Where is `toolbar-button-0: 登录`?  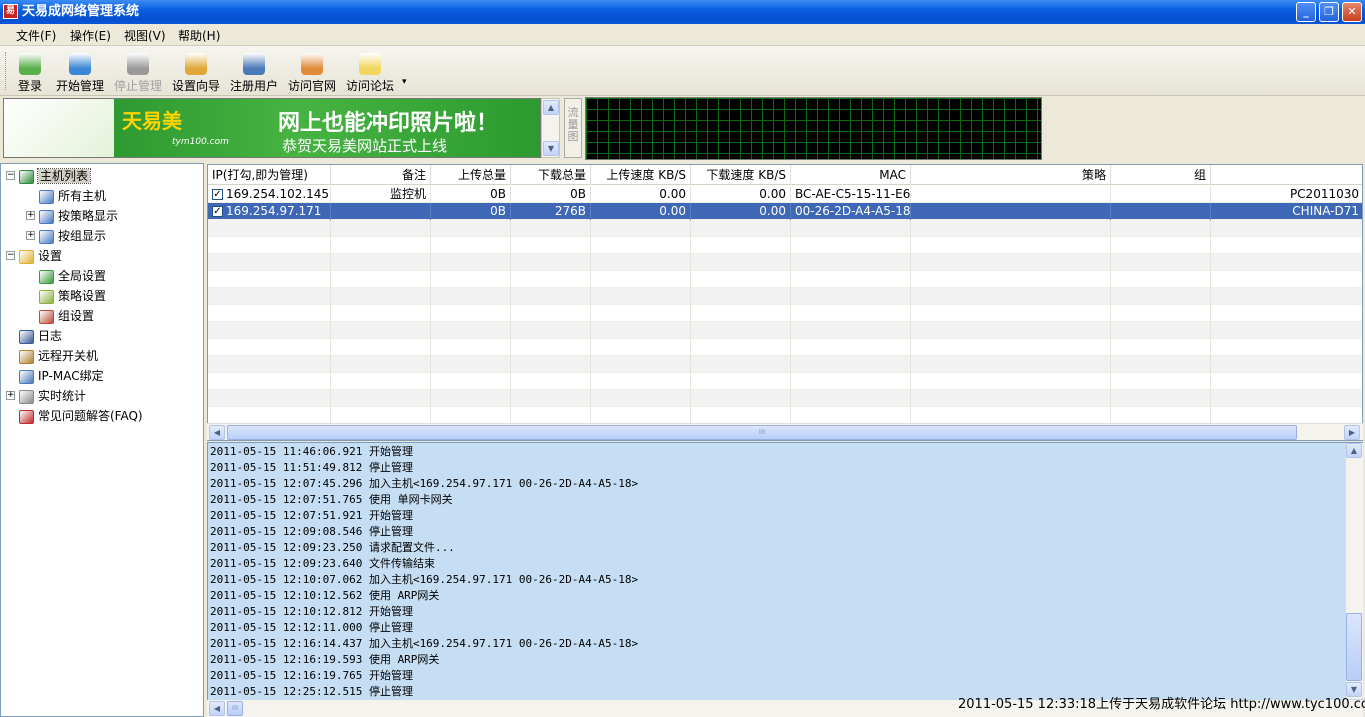 toolbar-button-0: 登录 is located at coordinates (30, 72).